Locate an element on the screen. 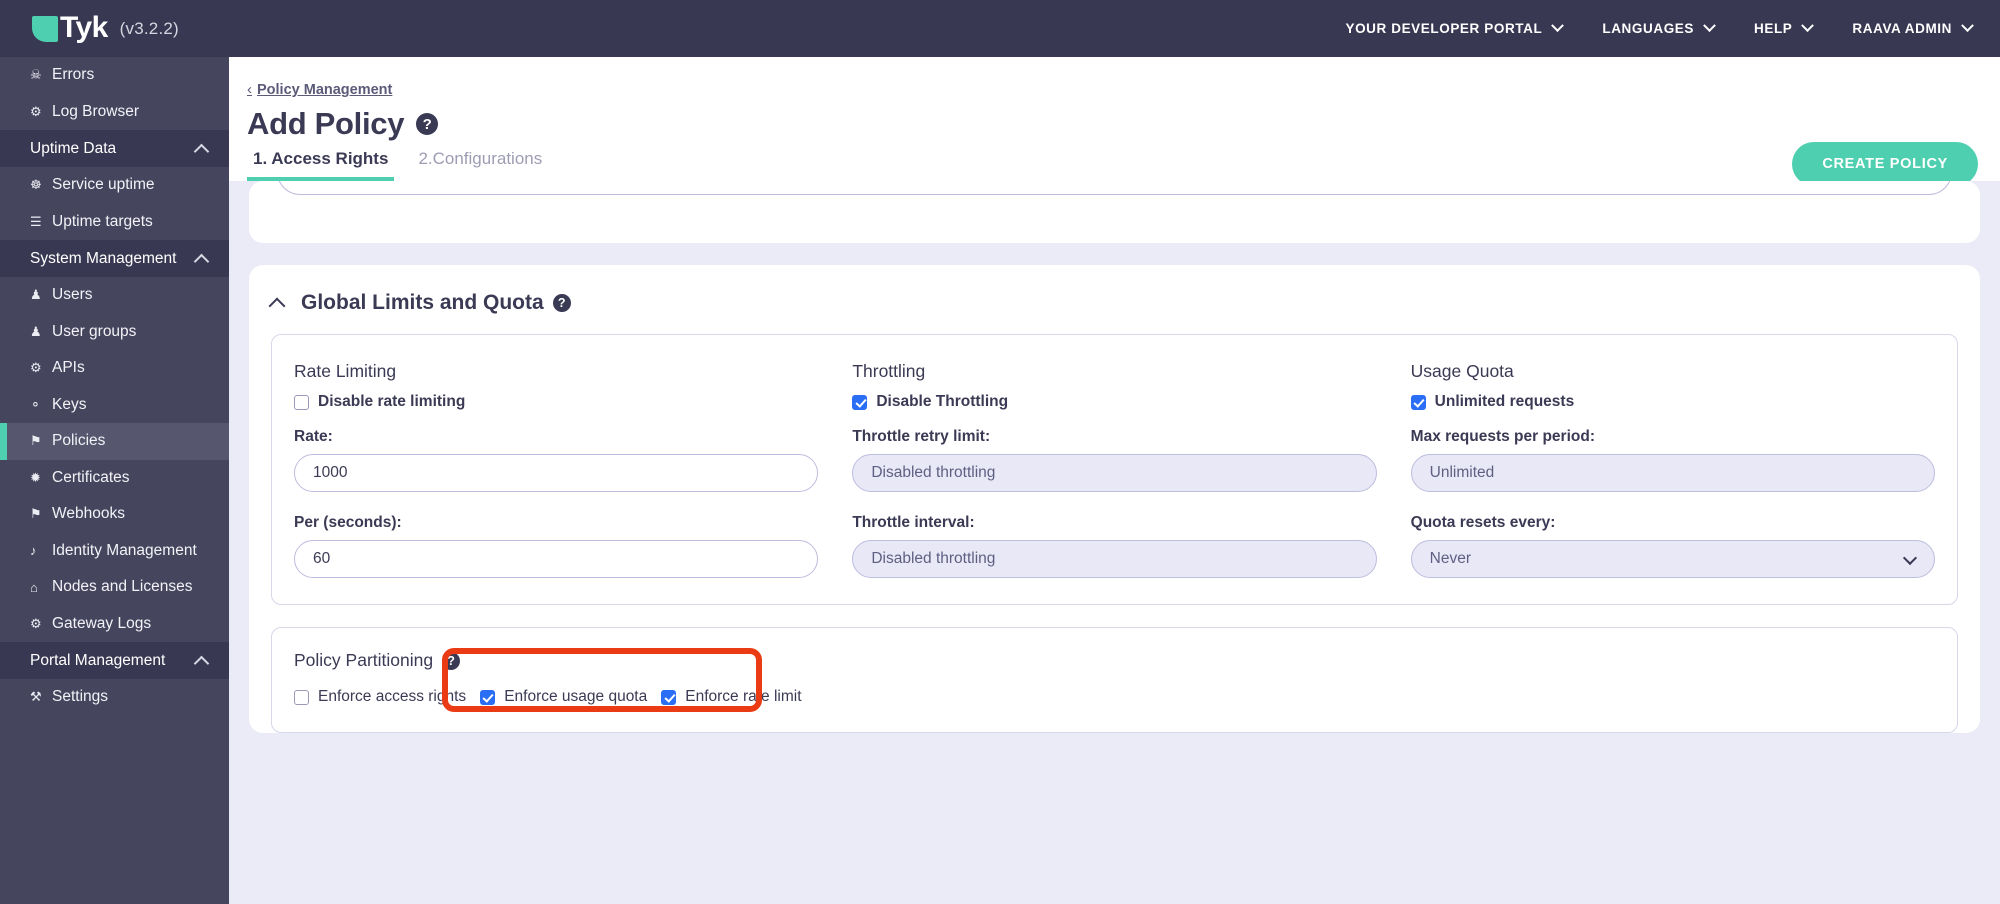 Image resolution: width=2000 pixels, height=904 pixels. sidebar-item-nodes-and-licenses: ⌂ Nodes and Licenses is located at coordinates (114, 587).